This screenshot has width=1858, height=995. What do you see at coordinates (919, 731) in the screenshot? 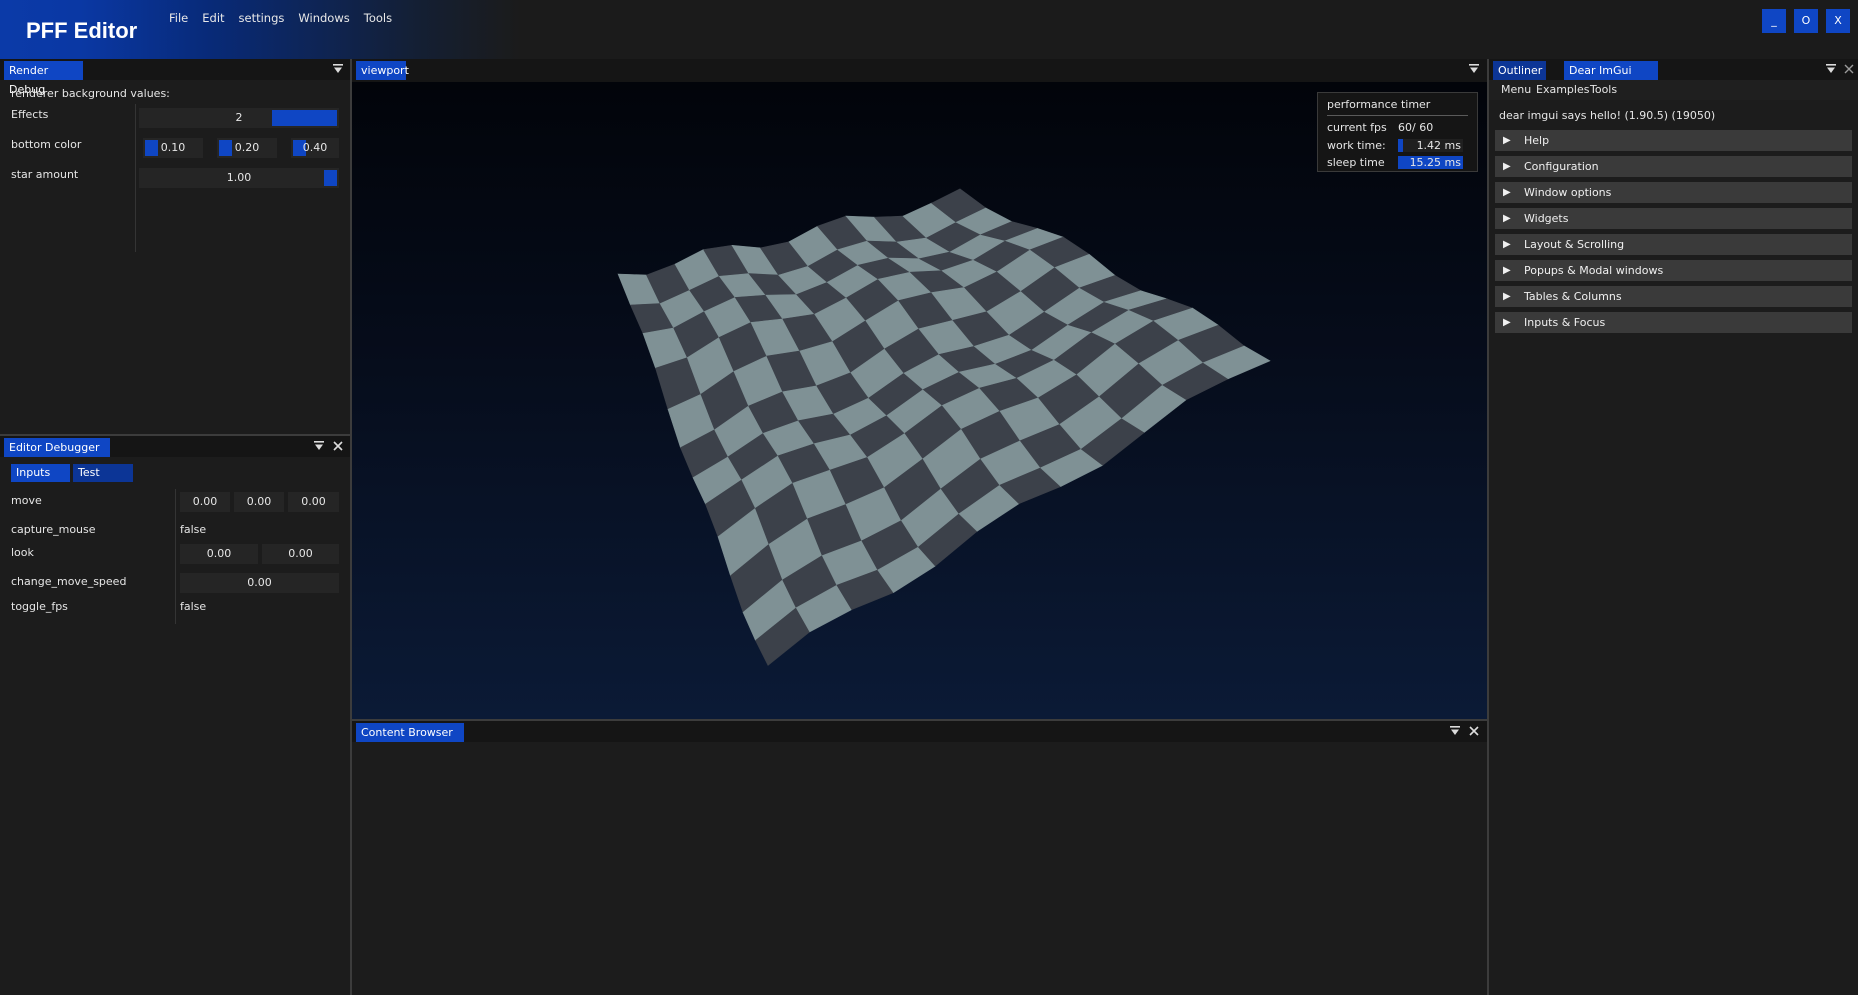
I see `content-browser-header: Content Browser` at bounding box center [919, 731].